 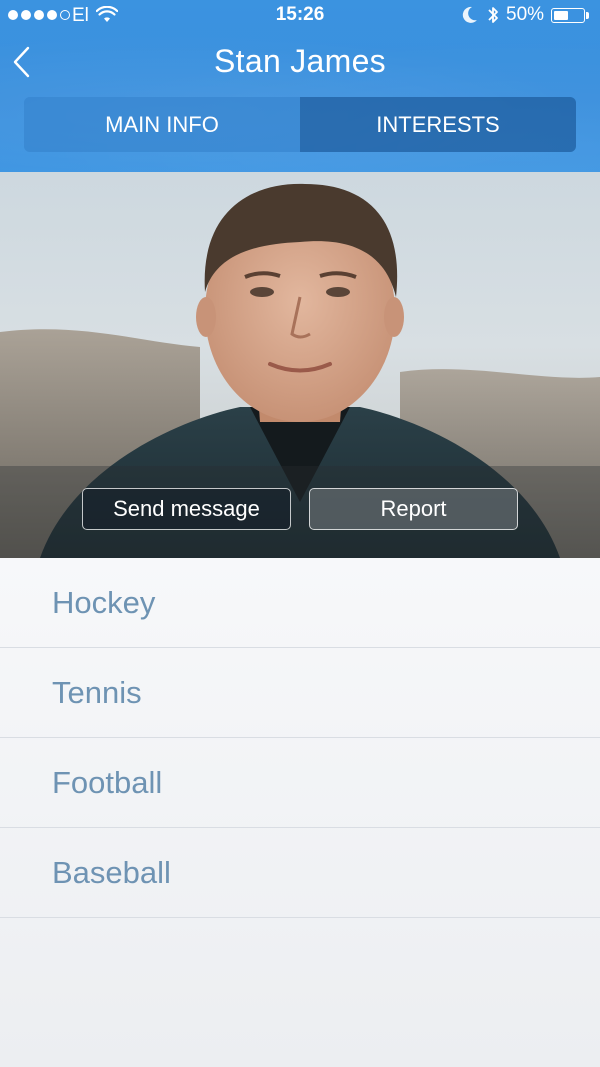 I want to click on tab-interests: INTERESTS, so click(x=438, y=124).